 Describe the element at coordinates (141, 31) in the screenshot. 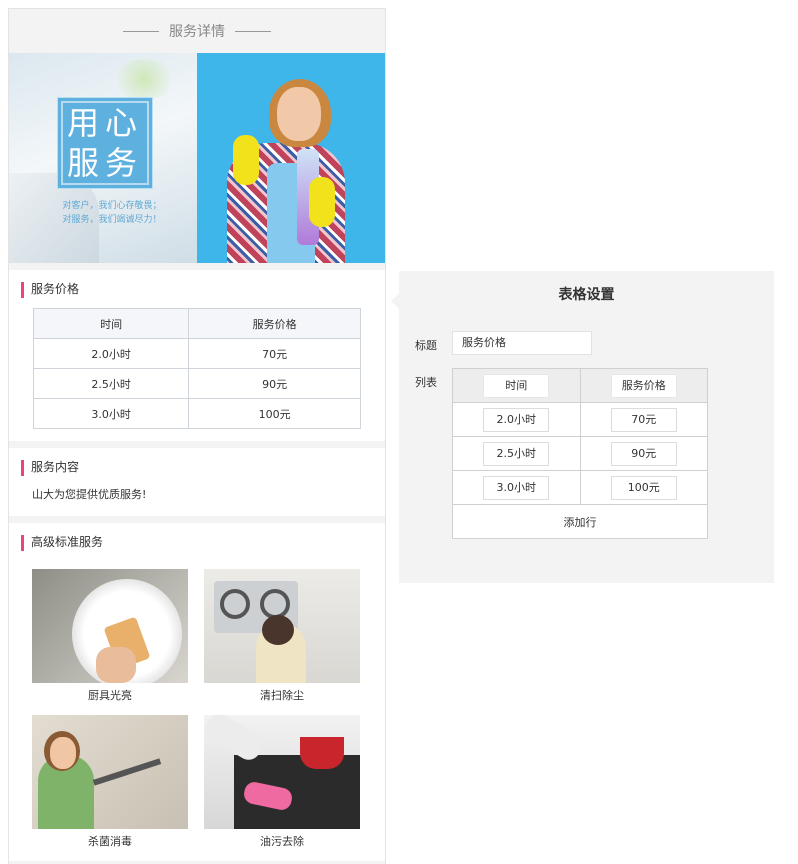

I see `header-divider-left` at that location.